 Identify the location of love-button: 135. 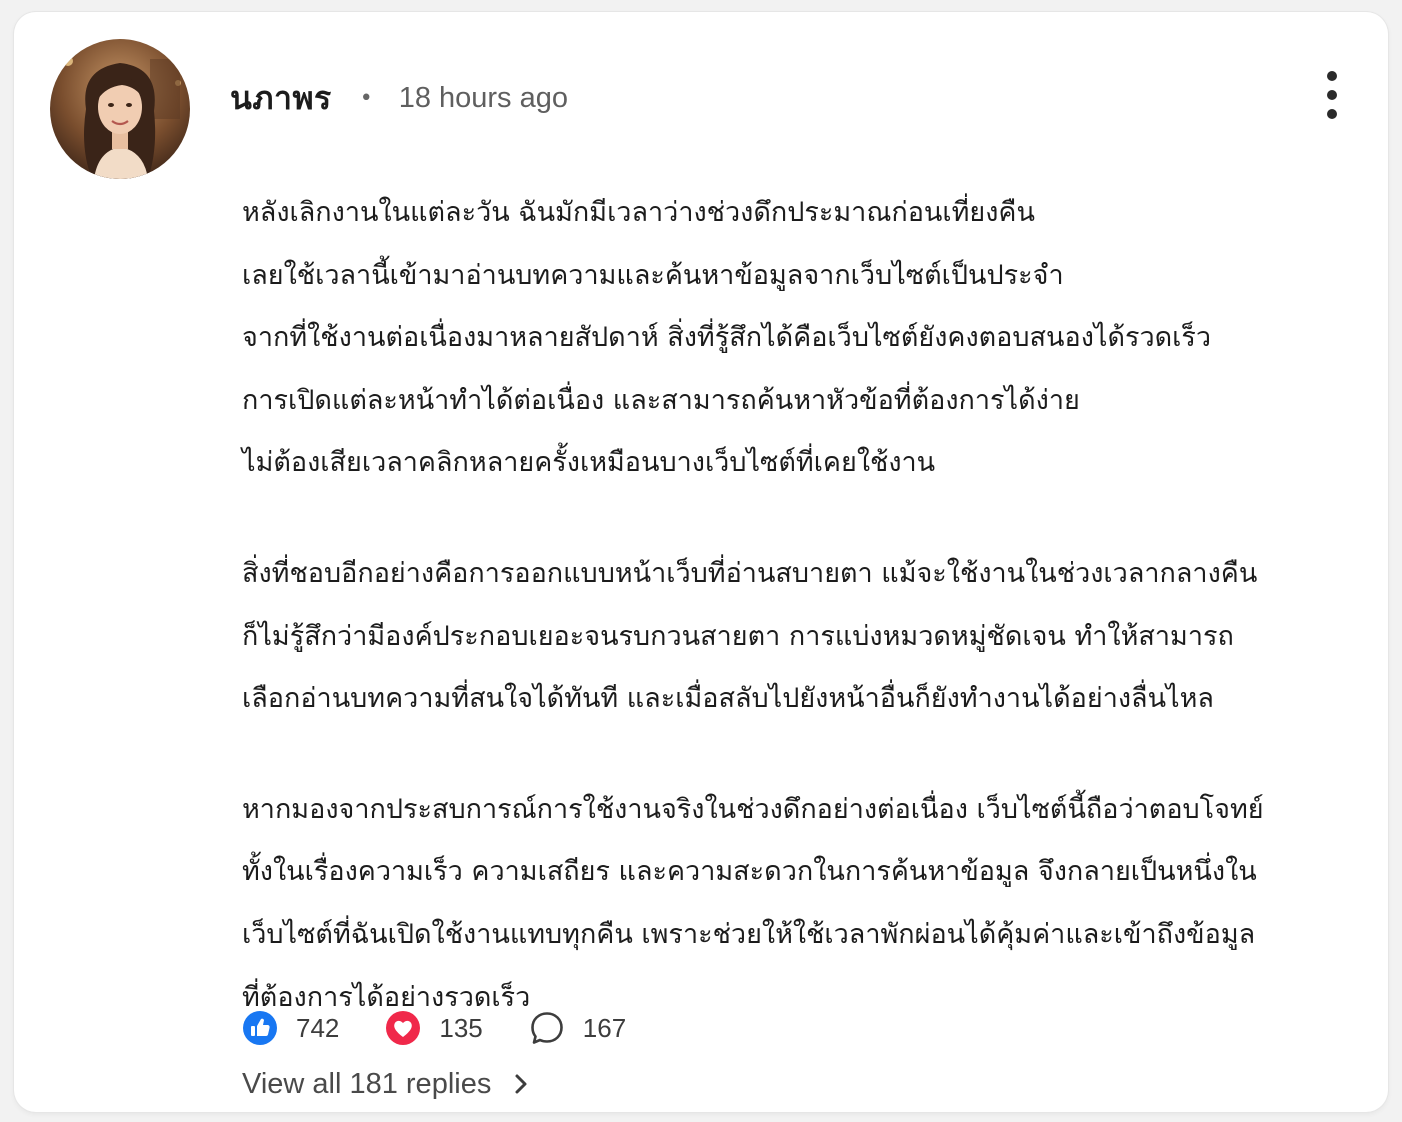
(434, 1028).